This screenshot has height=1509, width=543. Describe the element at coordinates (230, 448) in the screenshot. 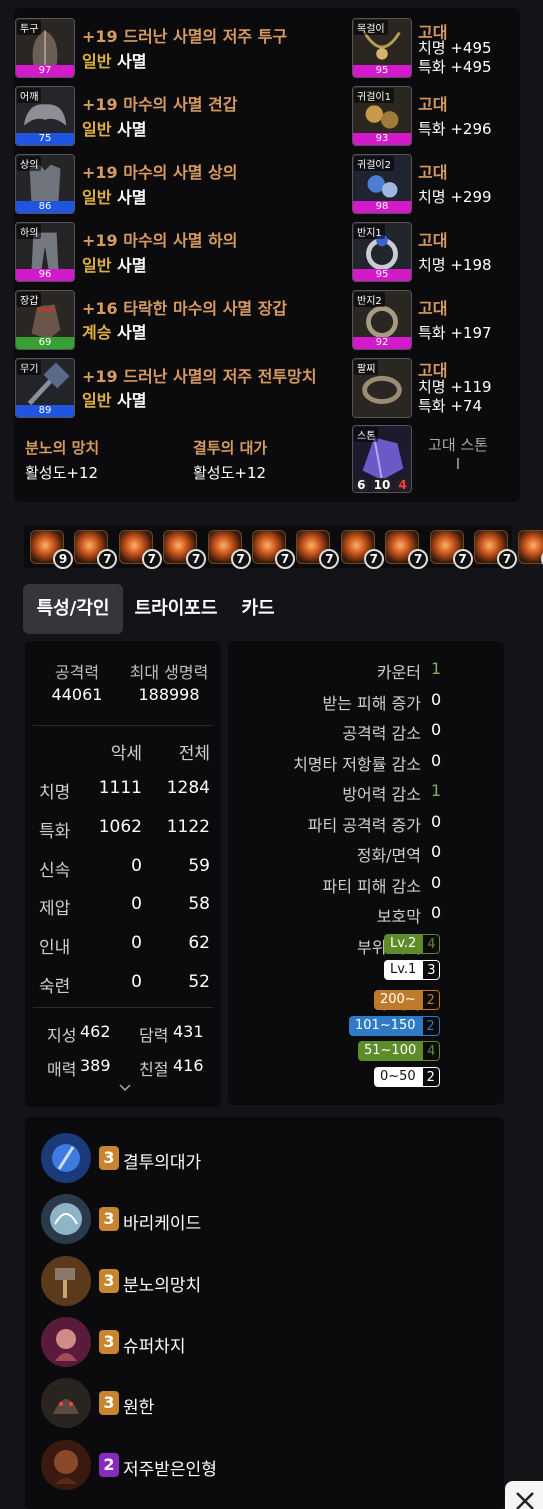

I see `engraving-book-name: 결투의 대가` at that location.